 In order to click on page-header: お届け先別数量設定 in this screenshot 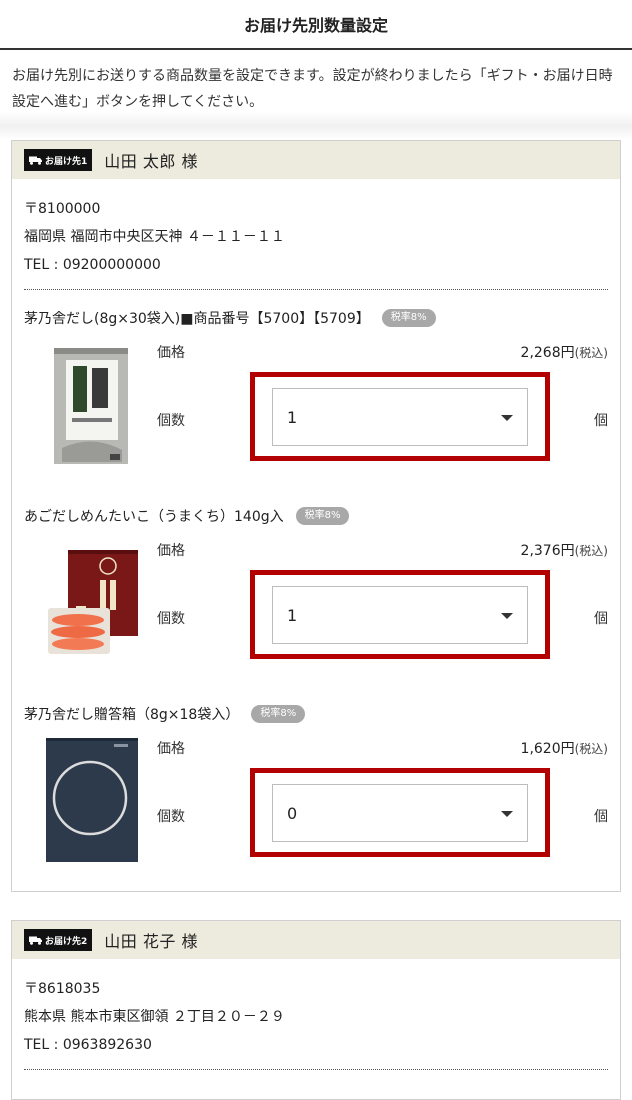, I will do `click(316, 25)`.